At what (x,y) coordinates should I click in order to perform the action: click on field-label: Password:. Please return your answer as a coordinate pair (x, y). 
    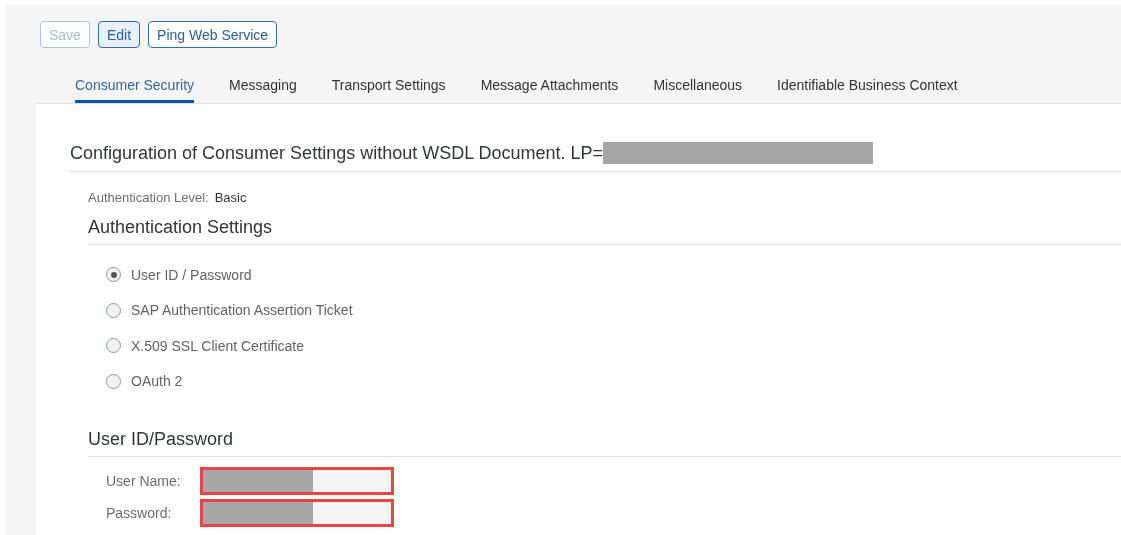
    Looking at the image, I should click on (139, 513).